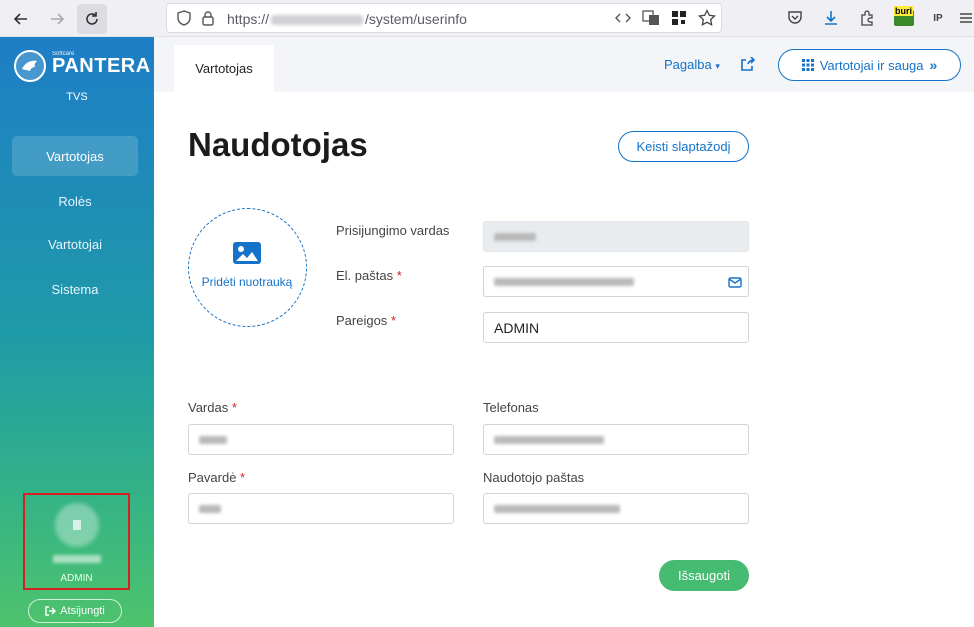  I want to click on user-email-field, so click(616, 508).